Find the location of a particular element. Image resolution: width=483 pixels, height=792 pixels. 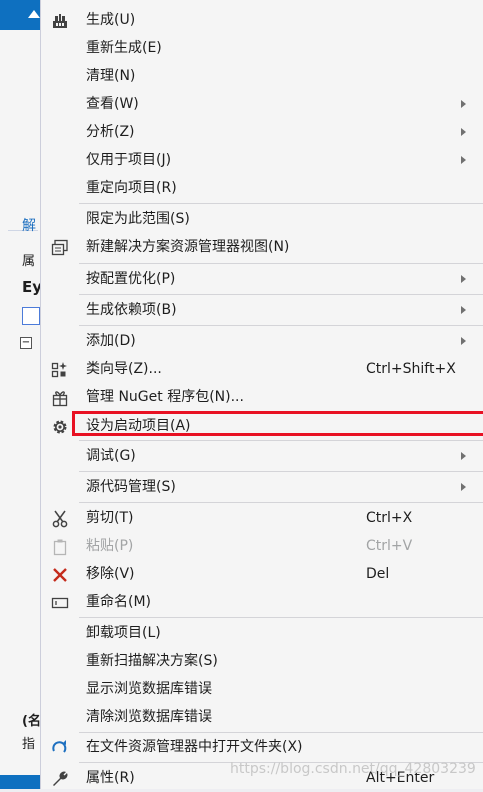

menu-item-open-in-explorer: 在文件资源管理器中打开文件夹(X) is located at coordinates (262, 747).